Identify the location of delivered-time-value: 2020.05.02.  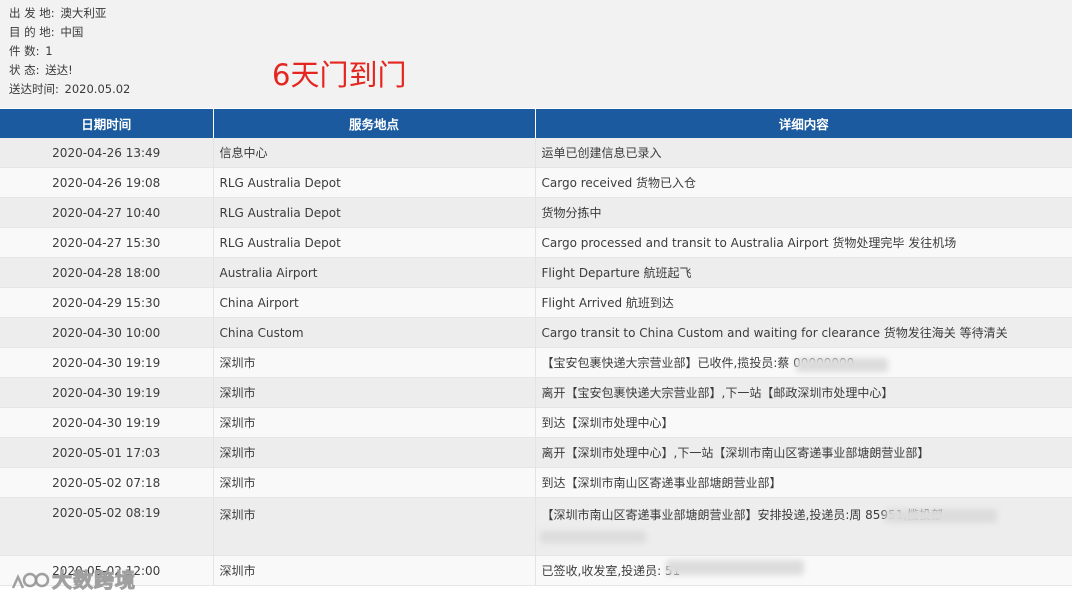
(97, 89).